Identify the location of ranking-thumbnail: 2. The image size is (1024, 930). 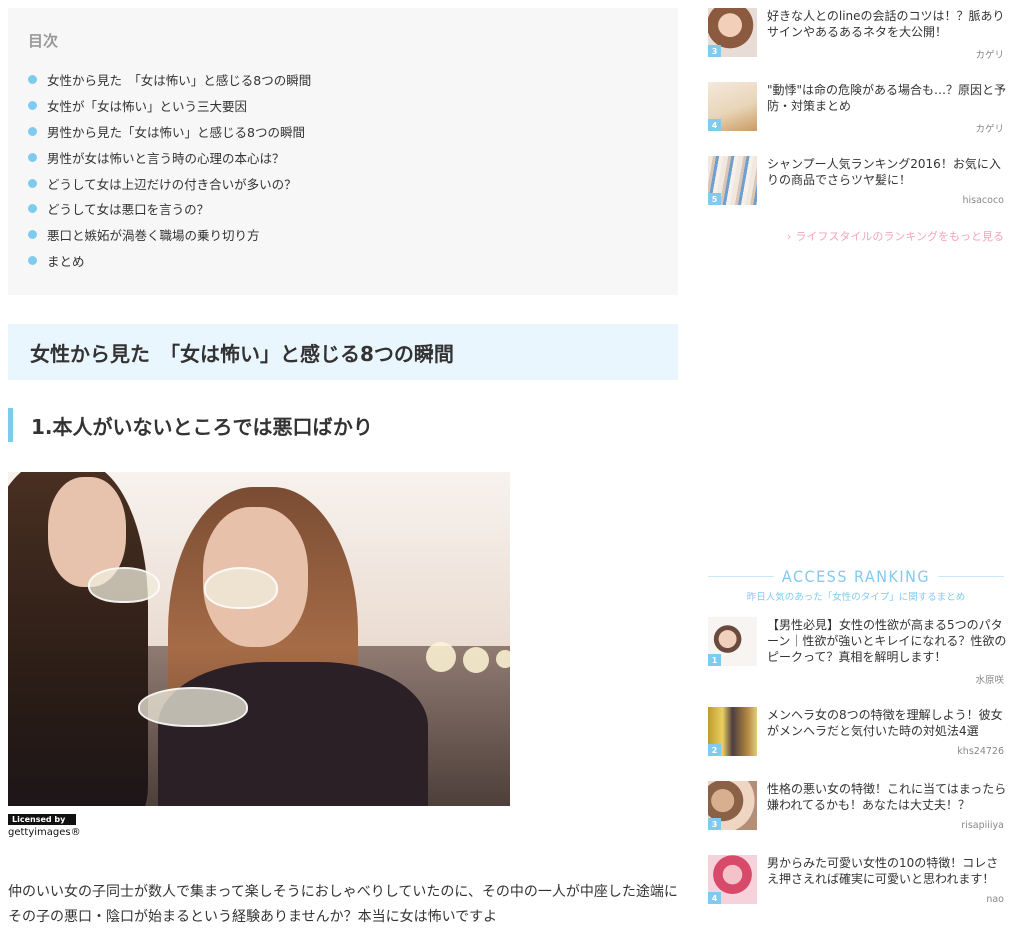
(732, 731).